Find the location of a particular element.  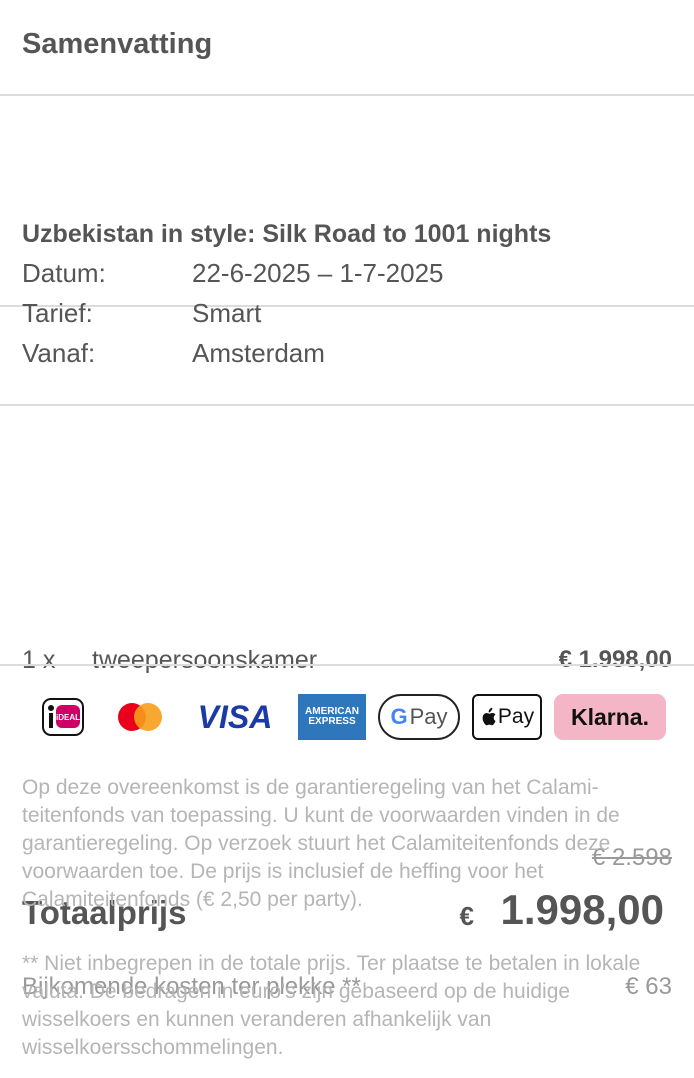

apple-pay-text: Pay is located at coordinates (516, 716).